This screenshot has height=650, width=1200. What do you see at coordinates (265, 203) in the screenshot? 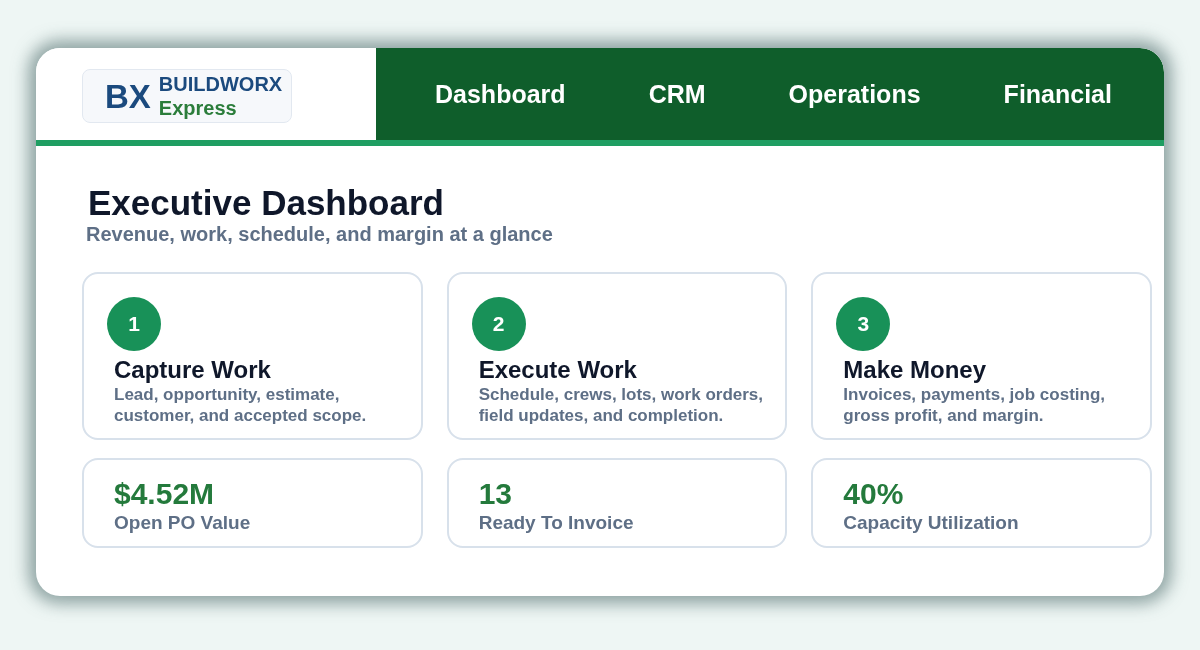
I see `page-title: Executive Dashboard` at bounding box center [265, 203].